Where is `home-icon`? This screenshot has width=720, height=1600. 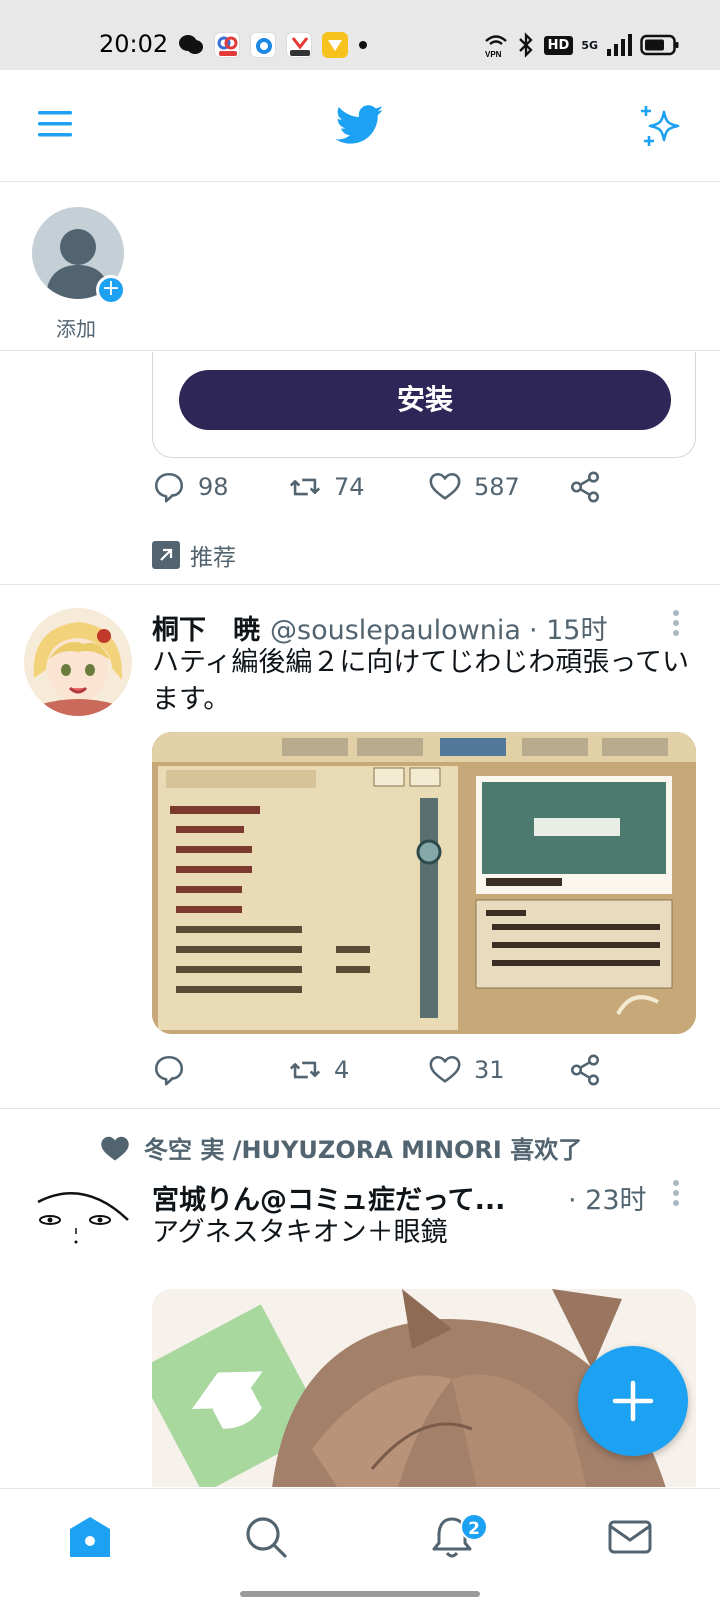 home-icon is located at coordinates (90, 1537).